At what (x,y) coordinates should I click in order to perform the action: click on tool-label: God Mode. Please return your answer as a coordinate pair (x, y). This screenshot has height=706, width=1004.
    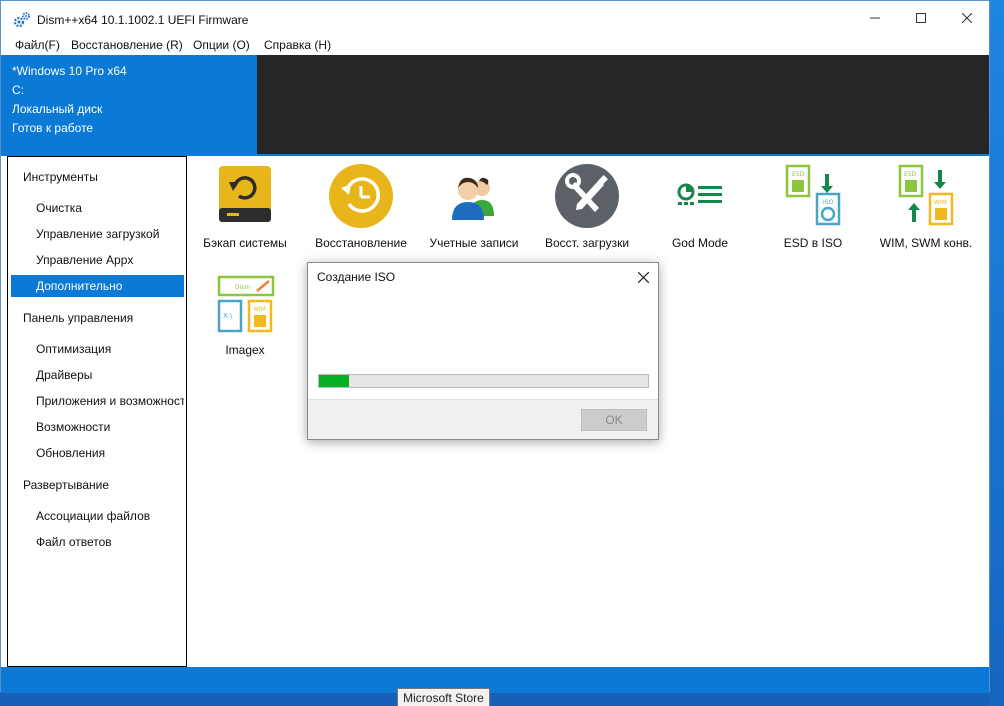
    Looking at the image, I should click on (700, 243).